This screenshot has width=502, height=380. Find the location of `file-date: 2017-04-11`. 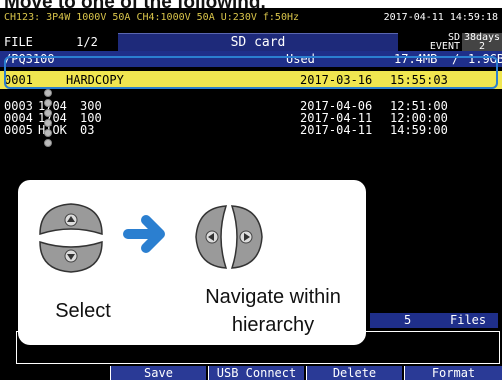

file-date: 2017-04-11 is located at coordinates (336, 130).